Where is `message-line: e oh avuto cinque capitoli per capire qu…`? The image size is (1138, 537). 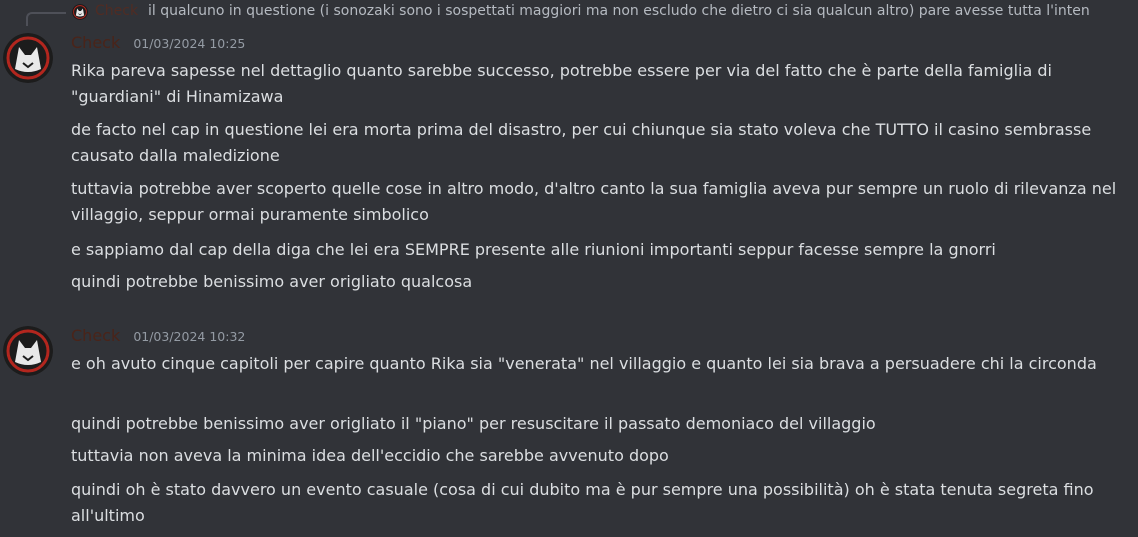
message-line: e oh avuto cinque capitoli per capire qu… is located at coordinates (584, 363).